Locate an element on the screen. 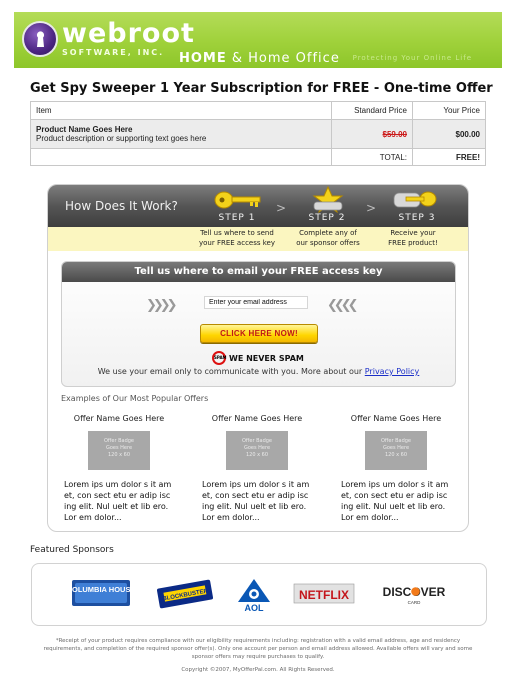 The width and height of the screenshot is (516, 688). offer-badge: Offer Badge Goes Here 120 x 60 is located at coordinates (119, 450).